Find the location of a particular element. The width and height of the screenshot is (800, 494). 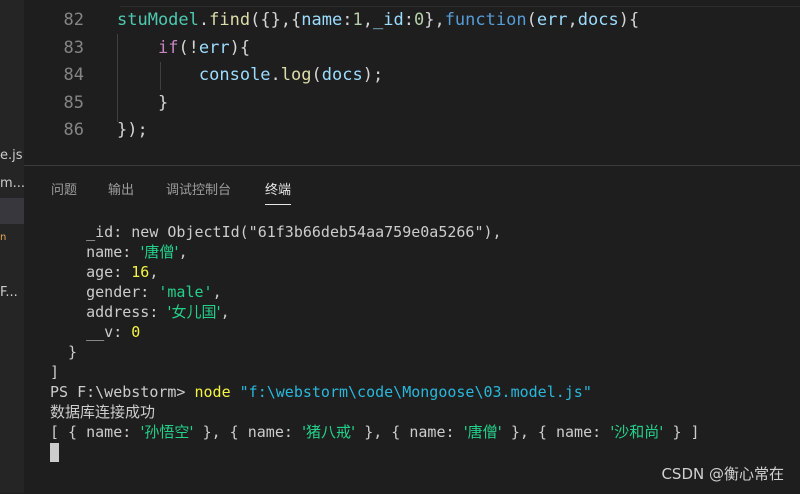

terminal-text: node is located at coordinates (212, 392).